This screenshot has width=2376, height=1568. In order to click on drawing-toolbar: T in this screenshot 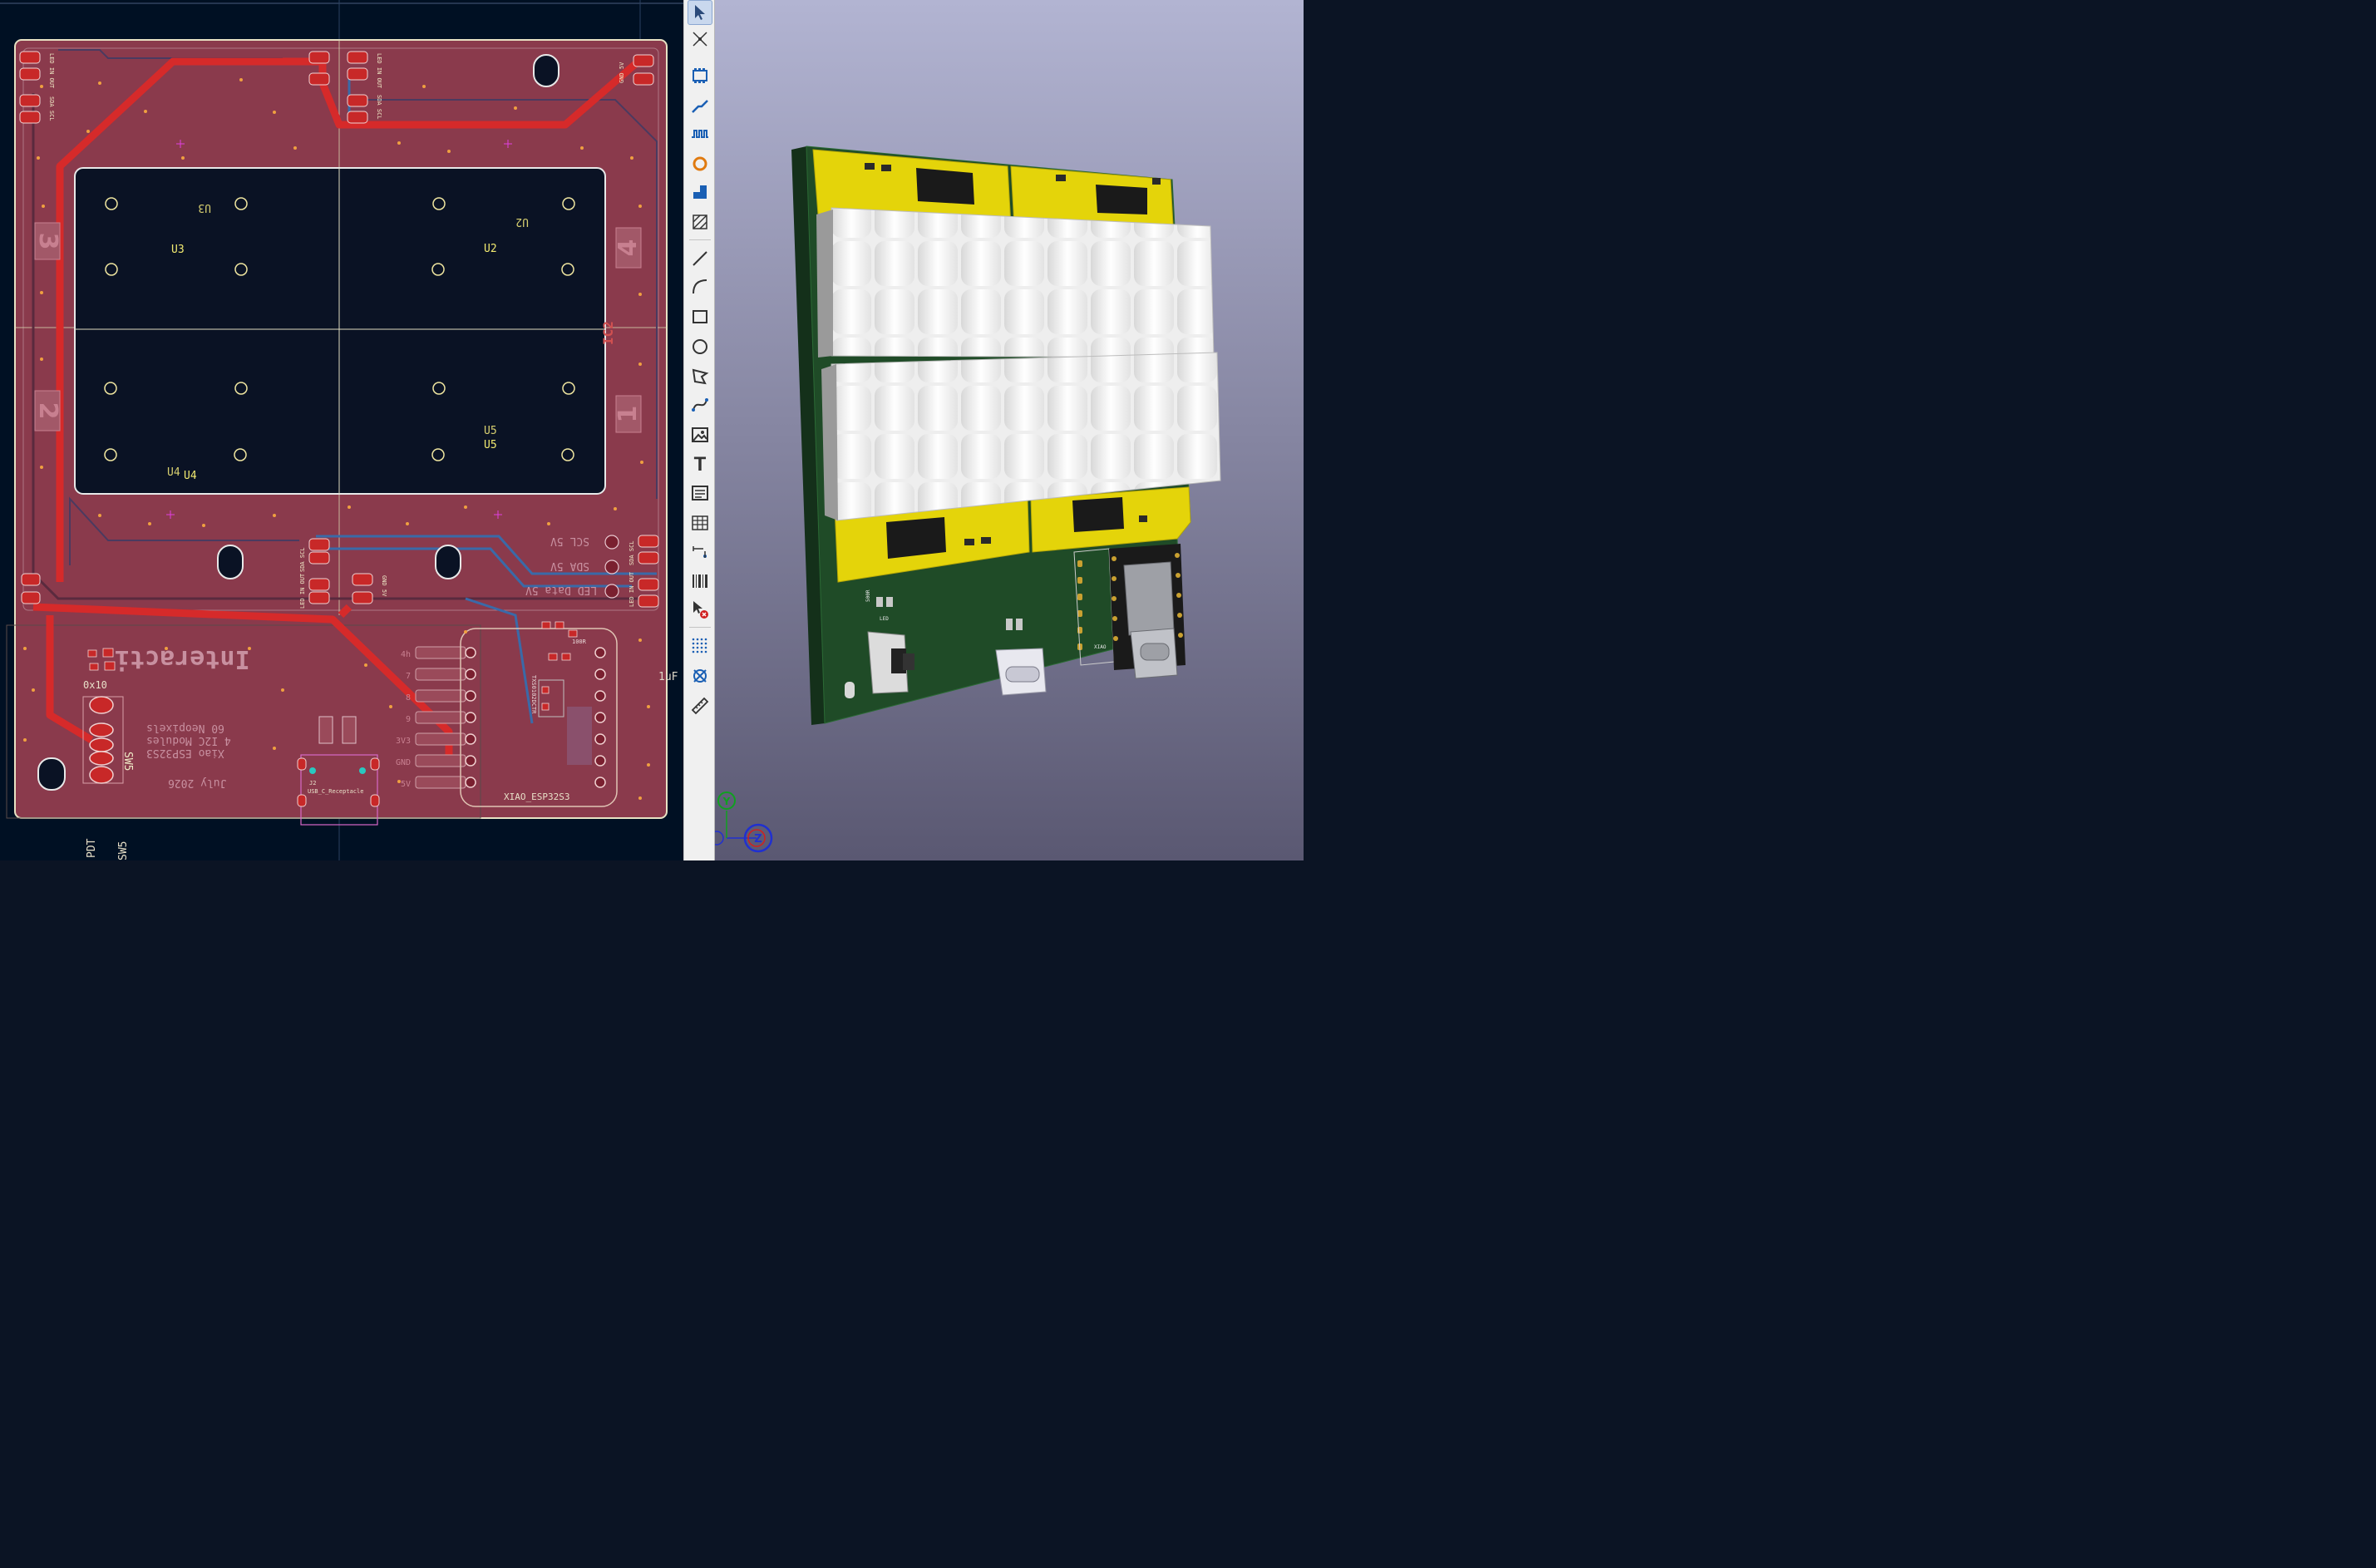, I will do `click(699, 430)`.